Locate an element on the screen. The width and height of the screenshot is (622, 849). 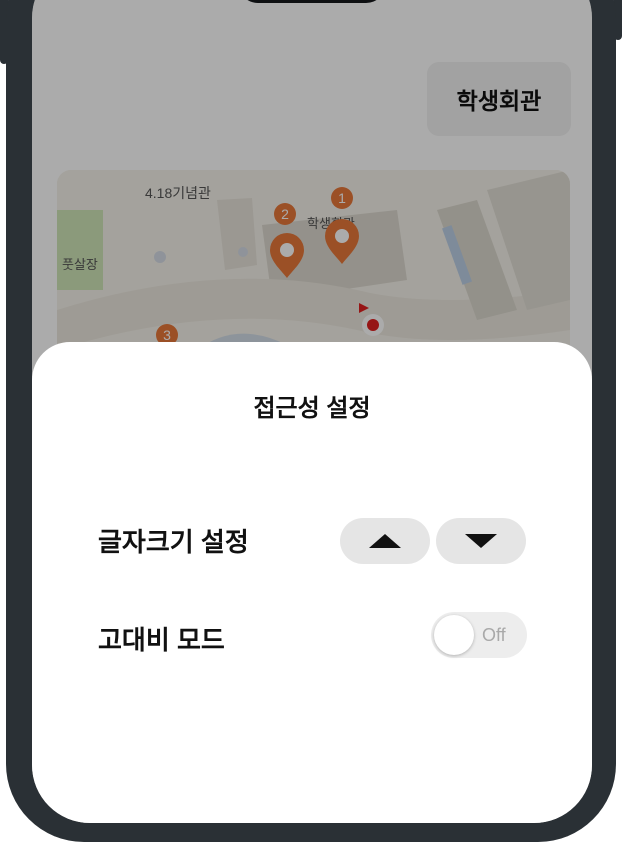
triangle-down-icon is located at coordinates (481, 541).